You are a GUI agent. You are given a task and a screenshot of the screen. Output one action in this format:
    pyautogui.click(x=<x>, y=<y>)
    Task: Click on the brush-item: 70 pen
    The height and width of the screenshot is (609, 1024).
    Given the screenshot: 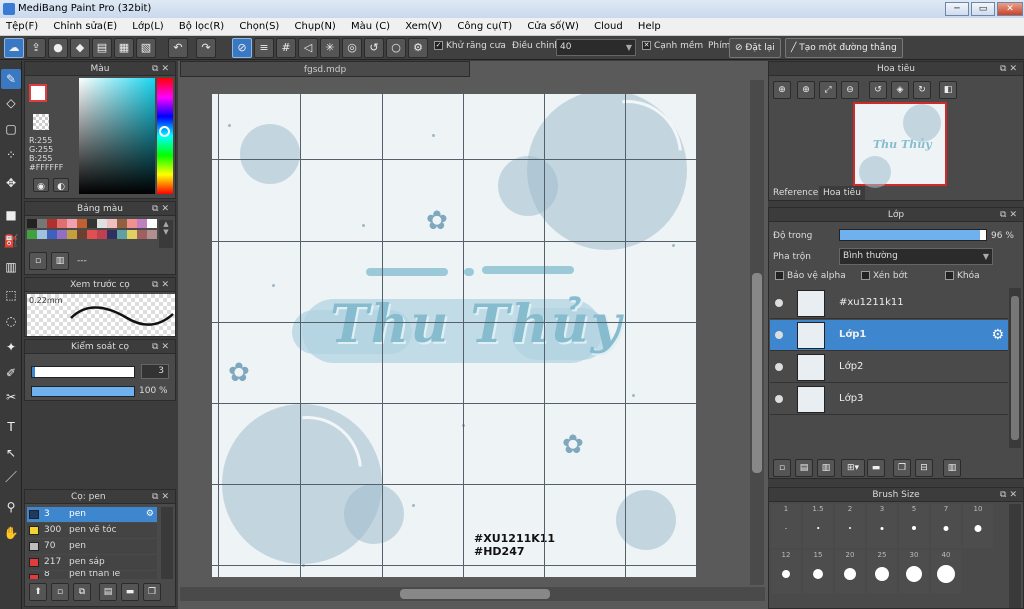 What is the action you would take?
    pyautogui.click(x=92, y=546)
    